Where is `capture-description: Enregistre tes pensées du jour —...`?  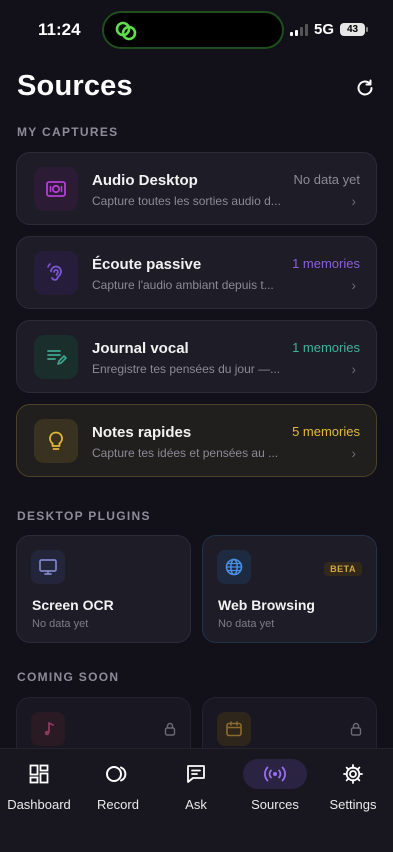
capture-description: Enregistre tes pensées du jour —... is located at coordinates (186, 369).